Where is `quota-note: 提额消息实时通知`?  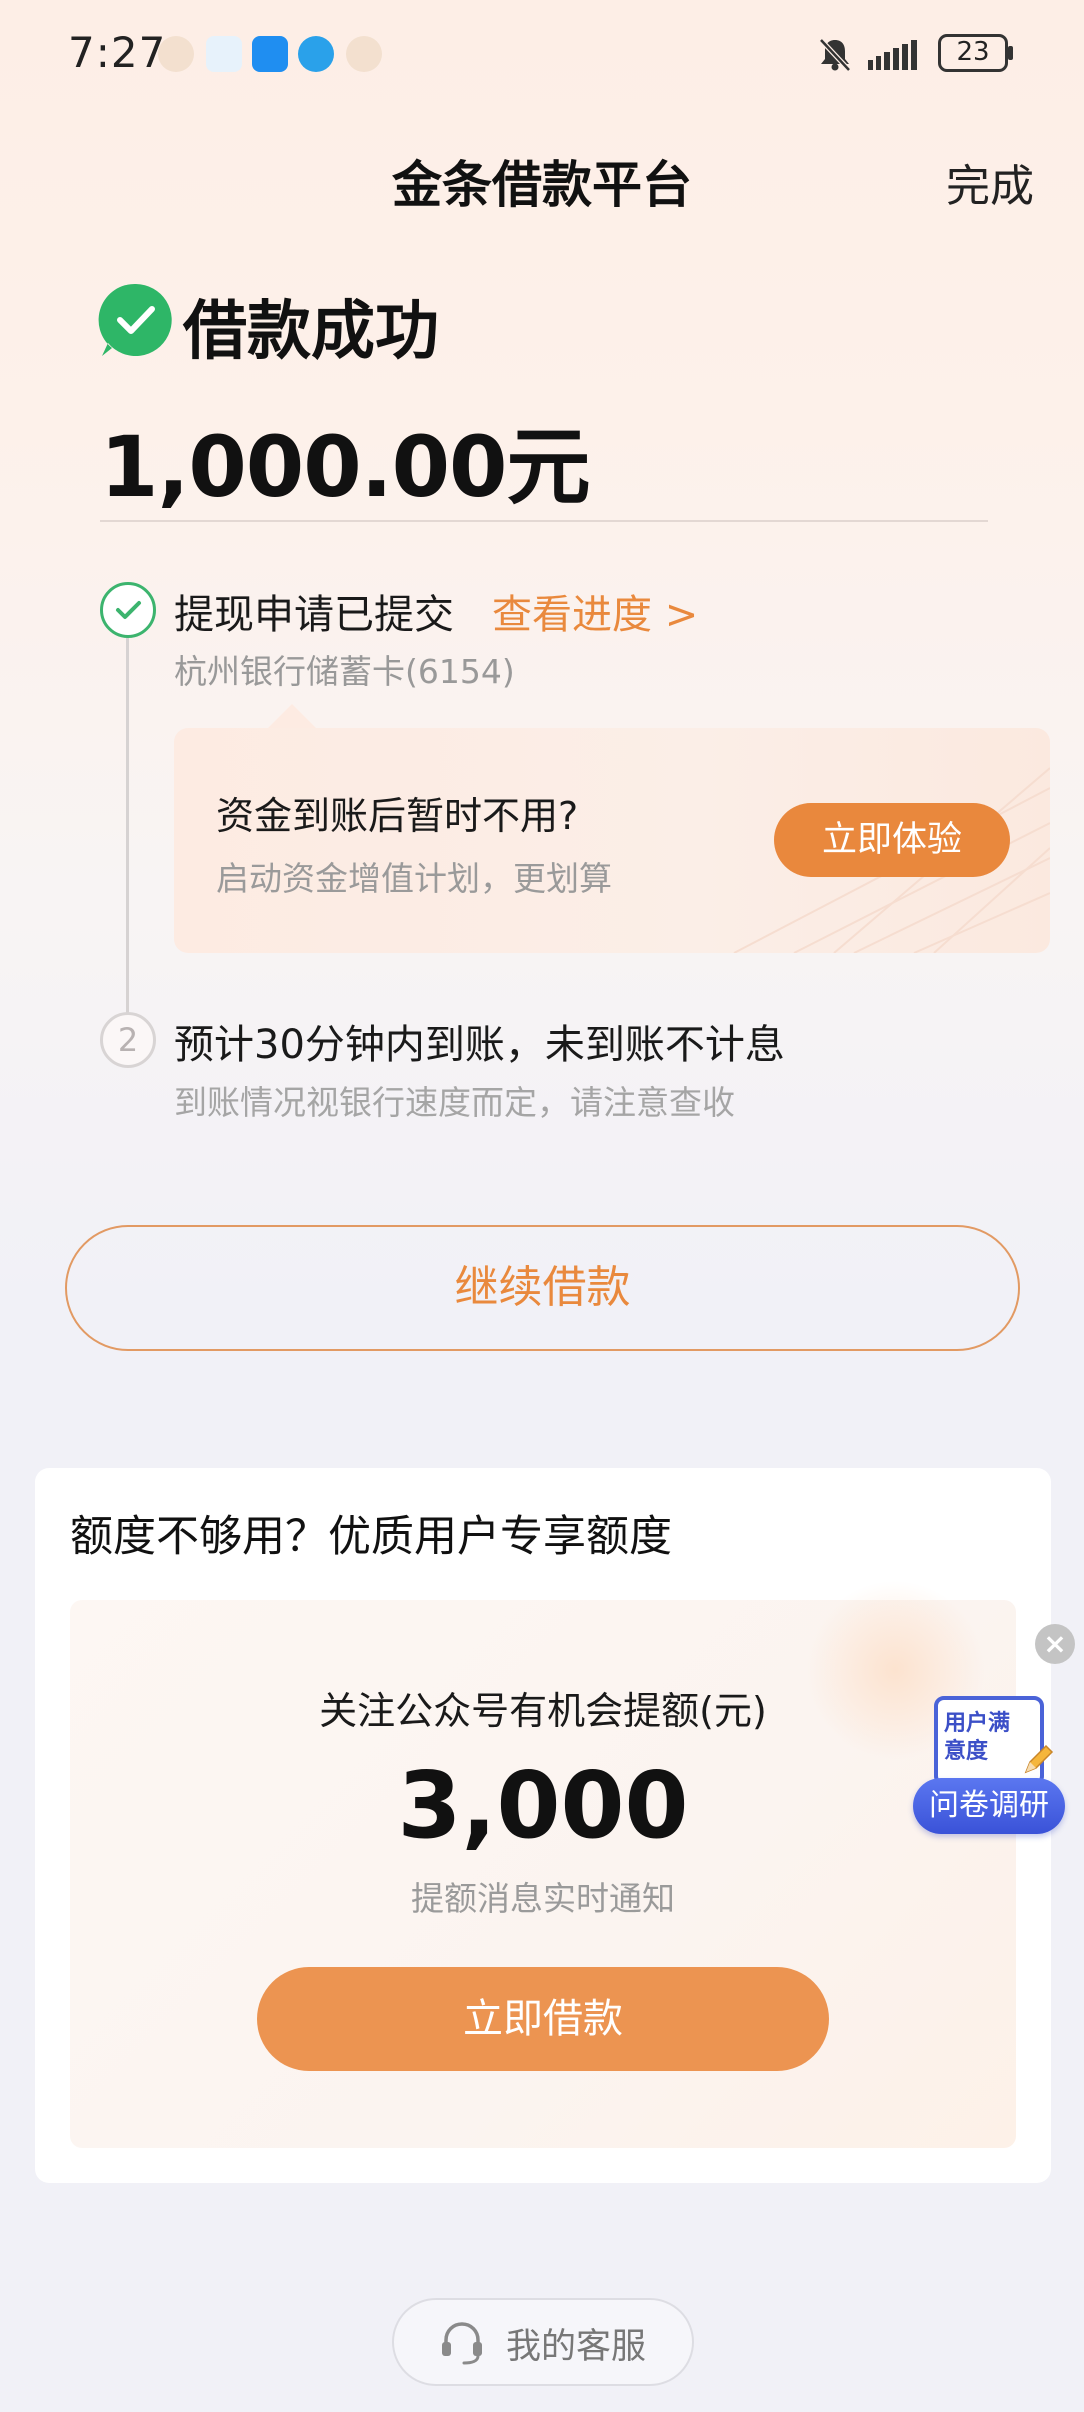
quota-note: 提额消息实时通知 is located at coordinates (543, 1898).